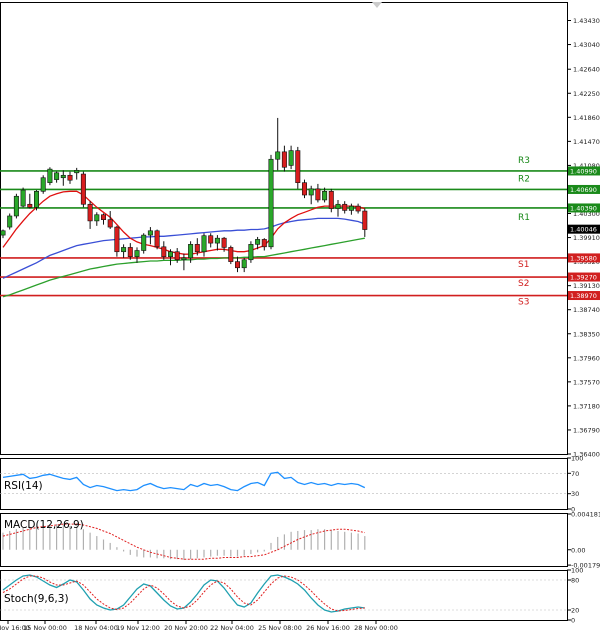 The image size is (600, 635). Describe the element at coordinates (575, 474) in the screenshot. I see `rsi-y-tick-label: 70` at that location.